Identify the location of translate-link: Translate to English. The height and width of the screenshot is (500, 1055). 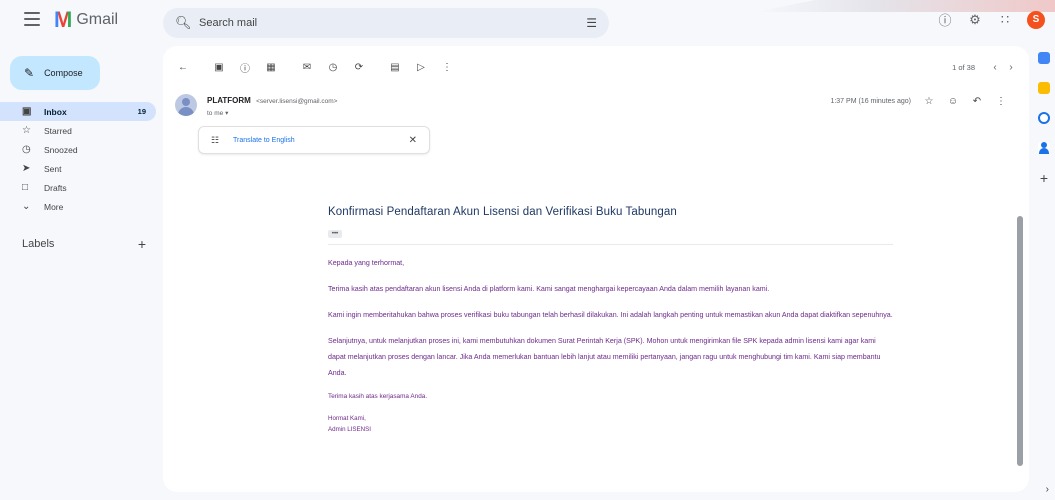
(321, 140).